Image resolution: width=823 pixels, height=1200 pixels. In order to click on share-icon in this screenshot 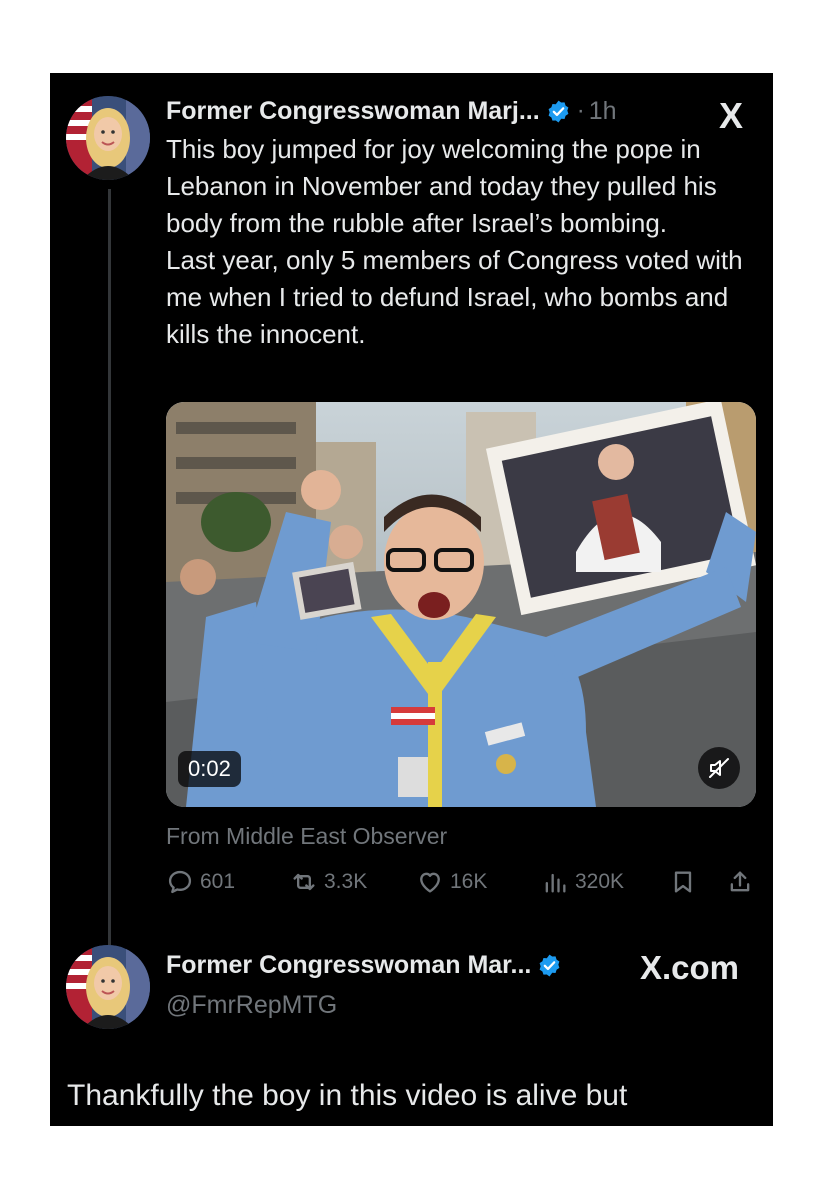, I will do `click(740, 881)`.